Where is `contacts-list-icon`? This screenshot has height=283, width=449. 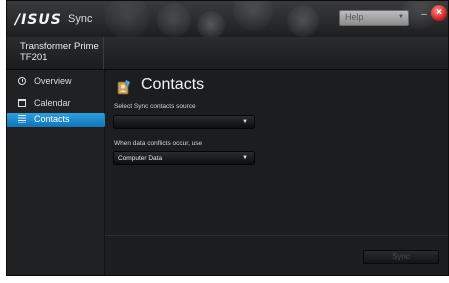
contacts-list-icon is located at coordinates (22, 119).